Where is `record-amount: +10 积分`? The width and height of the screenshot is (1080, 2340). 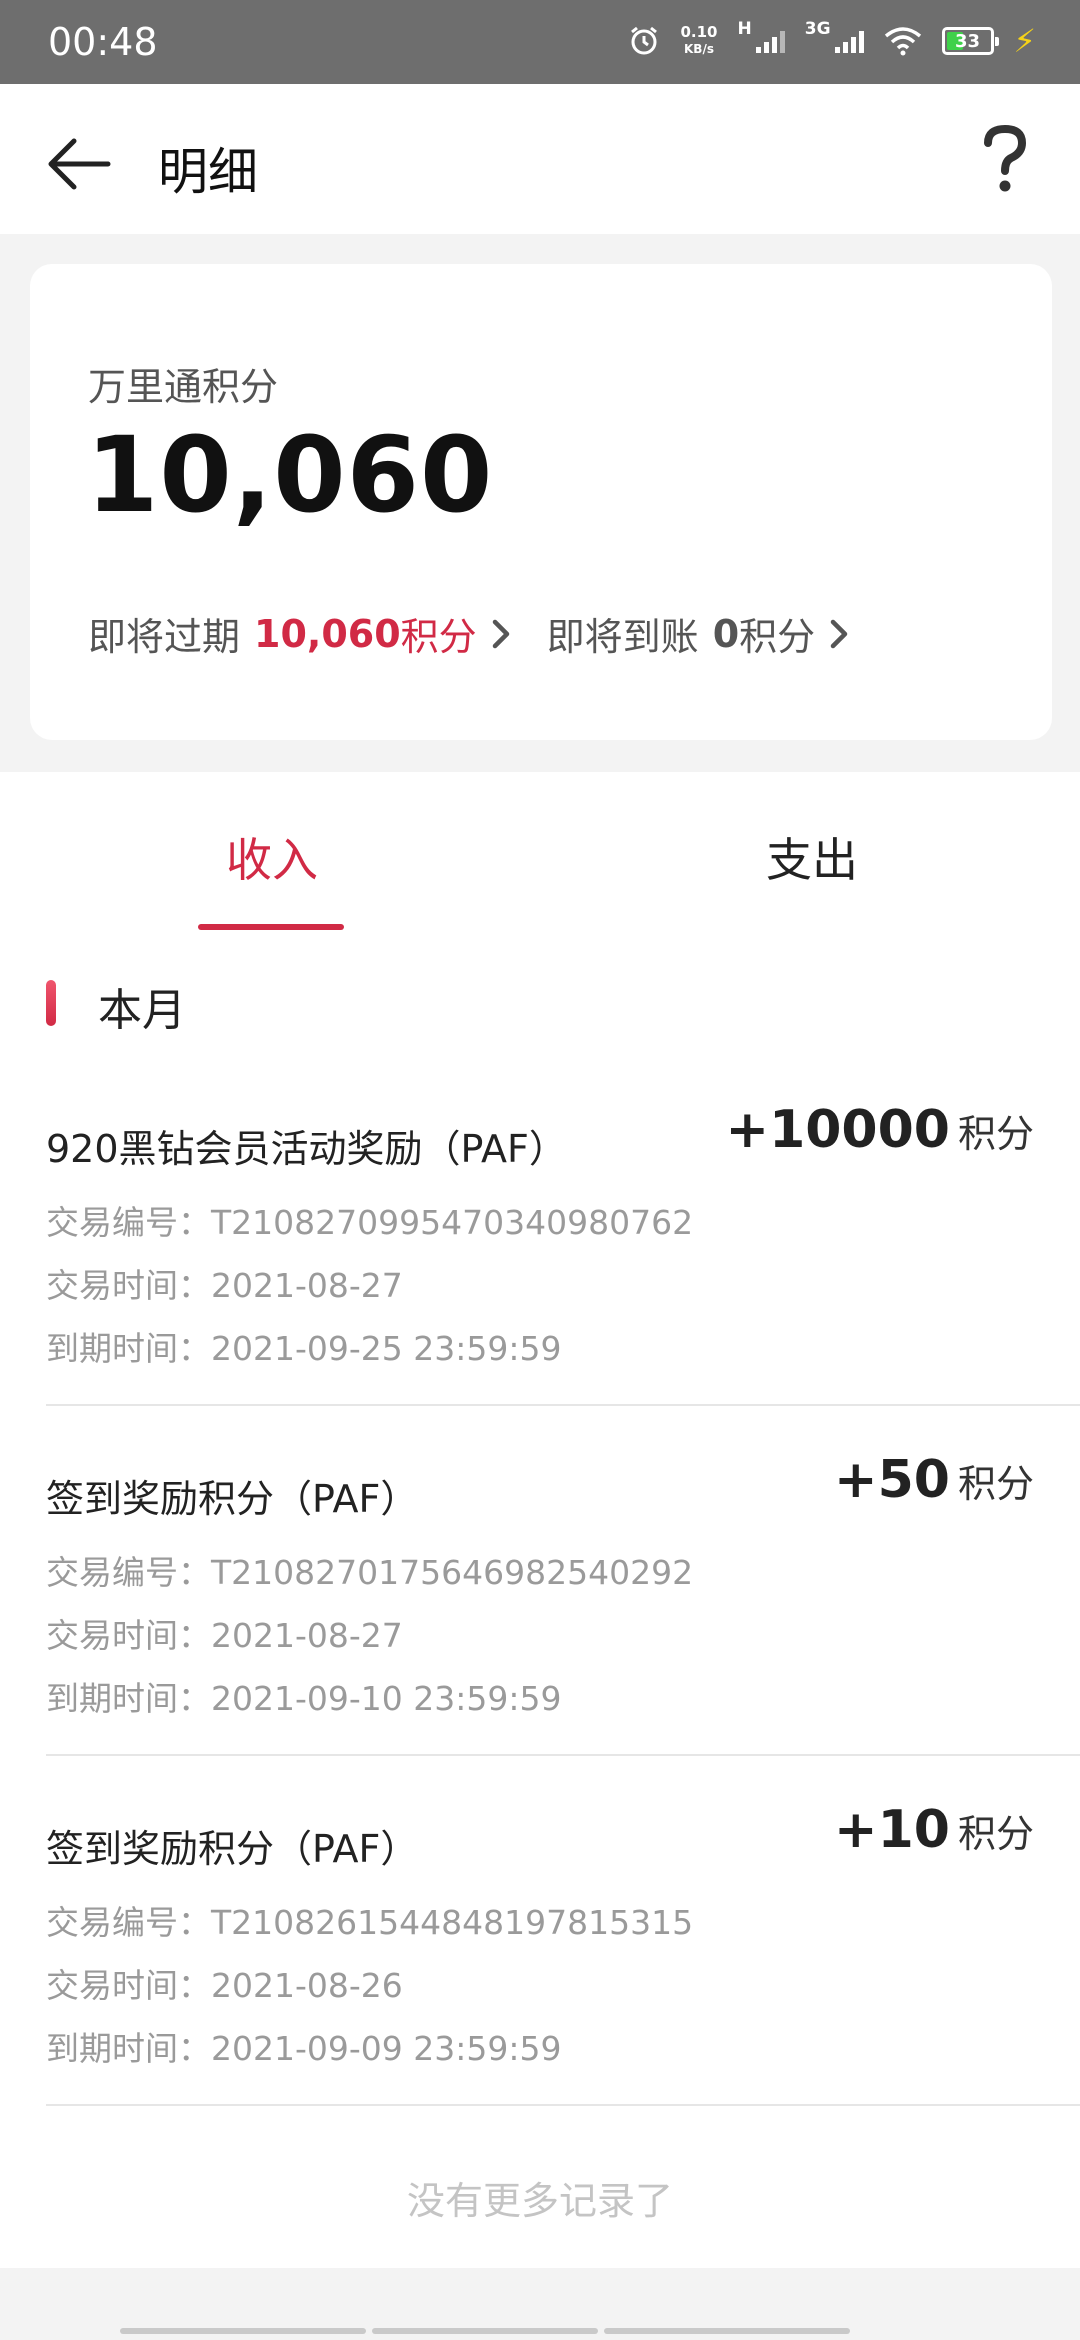 record-amount: +10 积分 is located at coordinates (934, 1830).